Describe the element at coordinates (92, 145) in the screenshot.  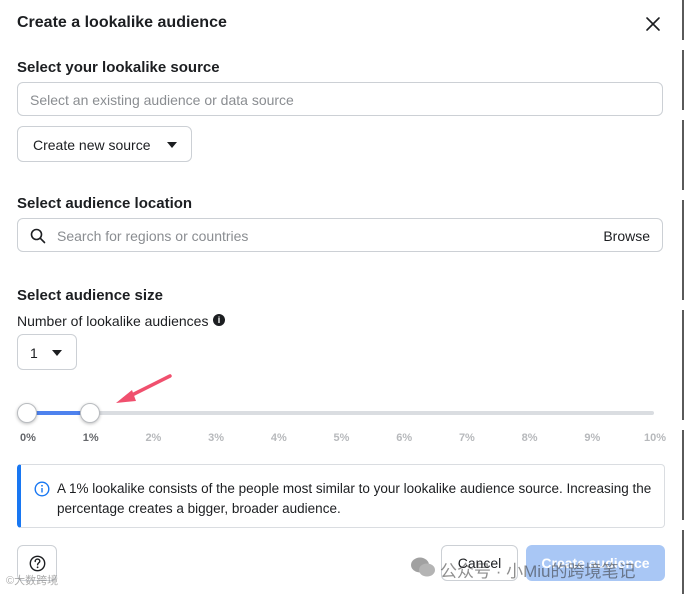
I see `create-new-source-label: Create new source` at that location.